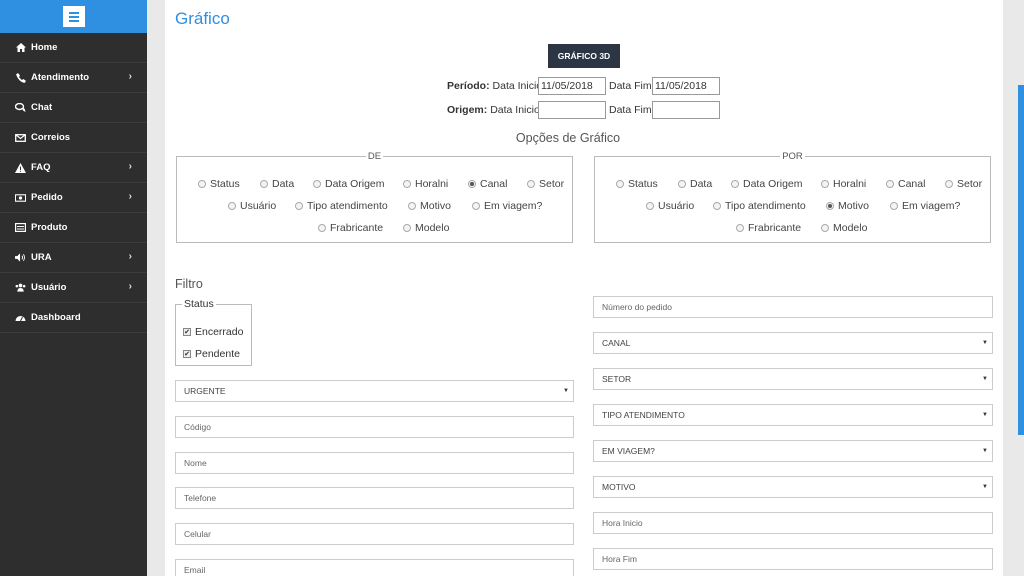 The height and width of the screenshot is (576, 1024). What do you see at coordinates (219, 184) in the screenshot?
I see `de-radio-status: Status` at bounding box center [219, 184].